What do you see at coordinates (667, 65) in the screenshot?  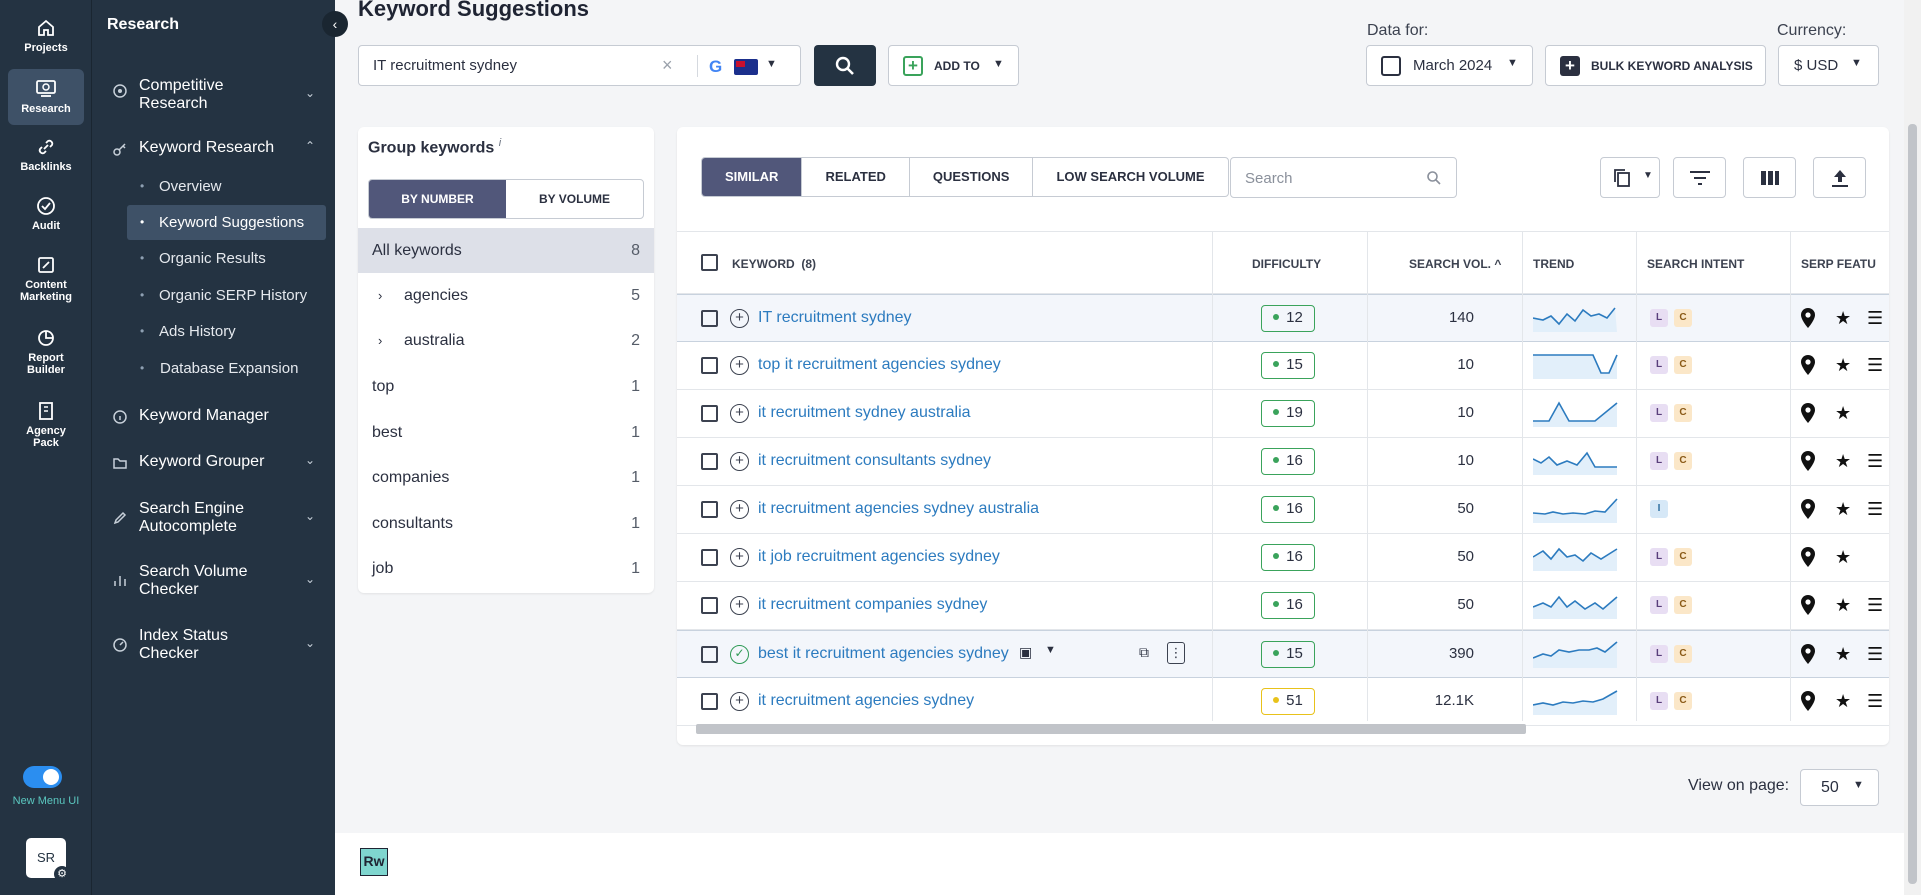 I see `clear-icon: ×` at bounding box center [667, 65].